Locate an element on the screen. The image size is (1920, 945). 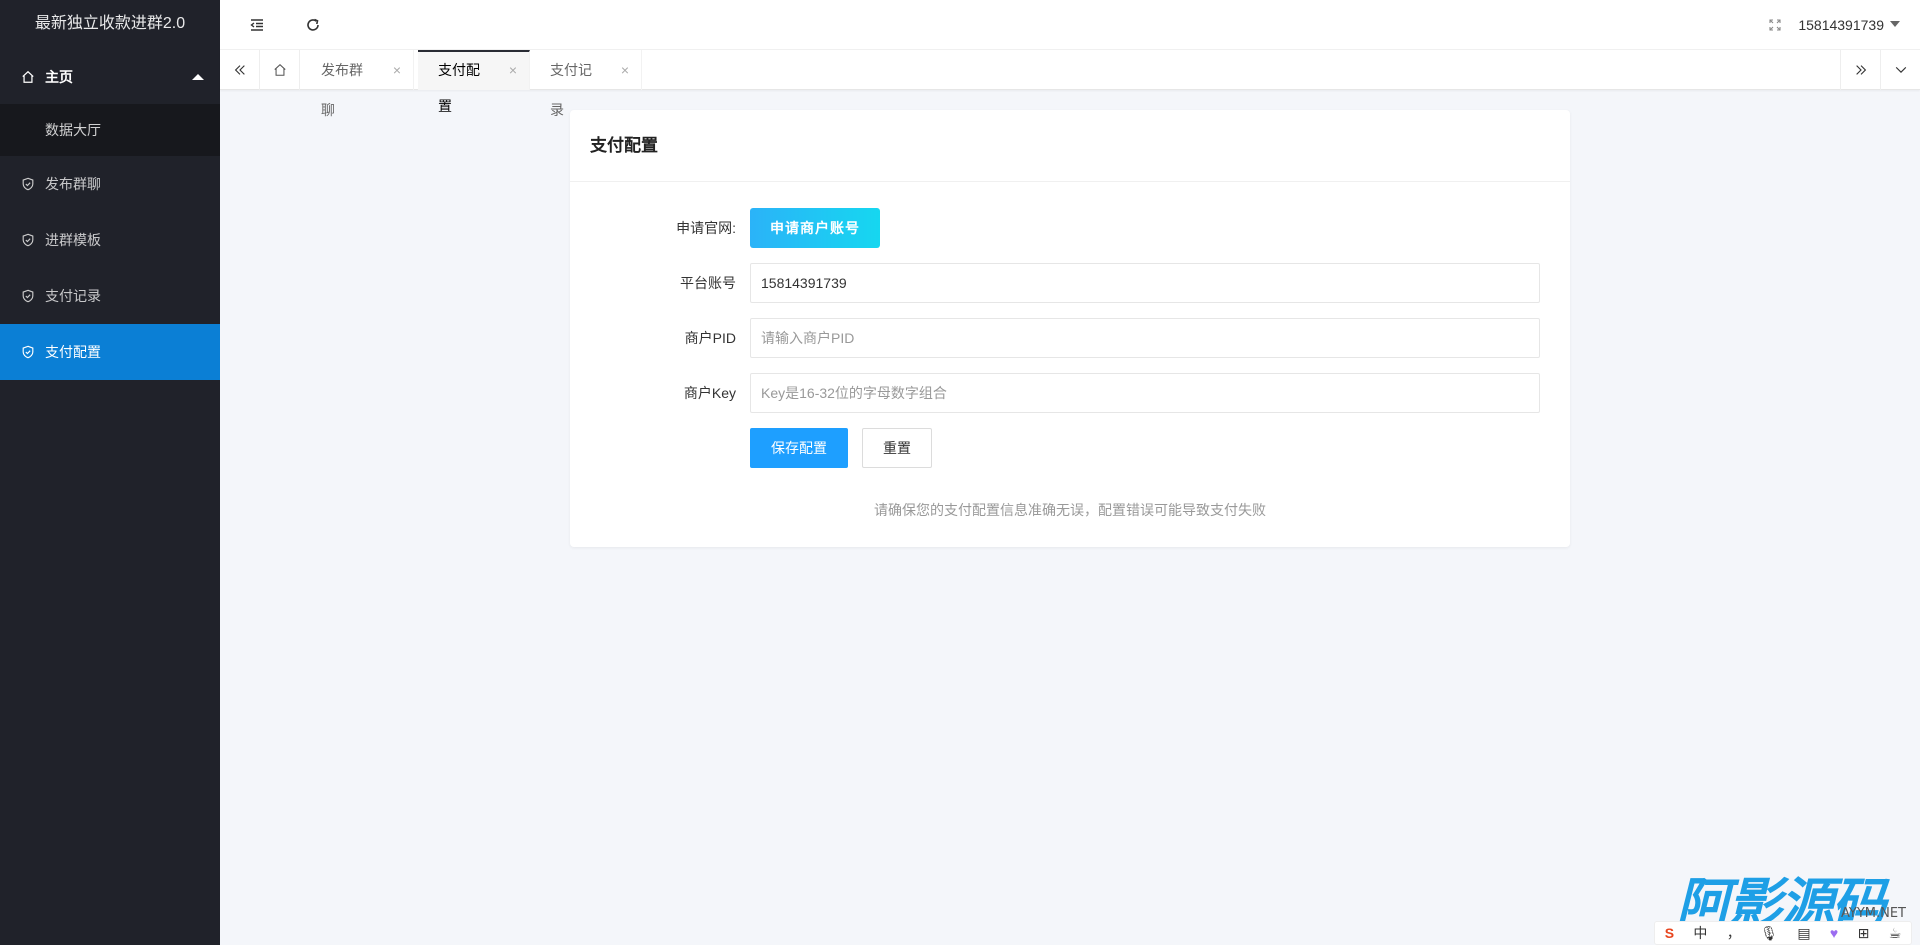
refresh-icon is located at coordinates (313, 24).